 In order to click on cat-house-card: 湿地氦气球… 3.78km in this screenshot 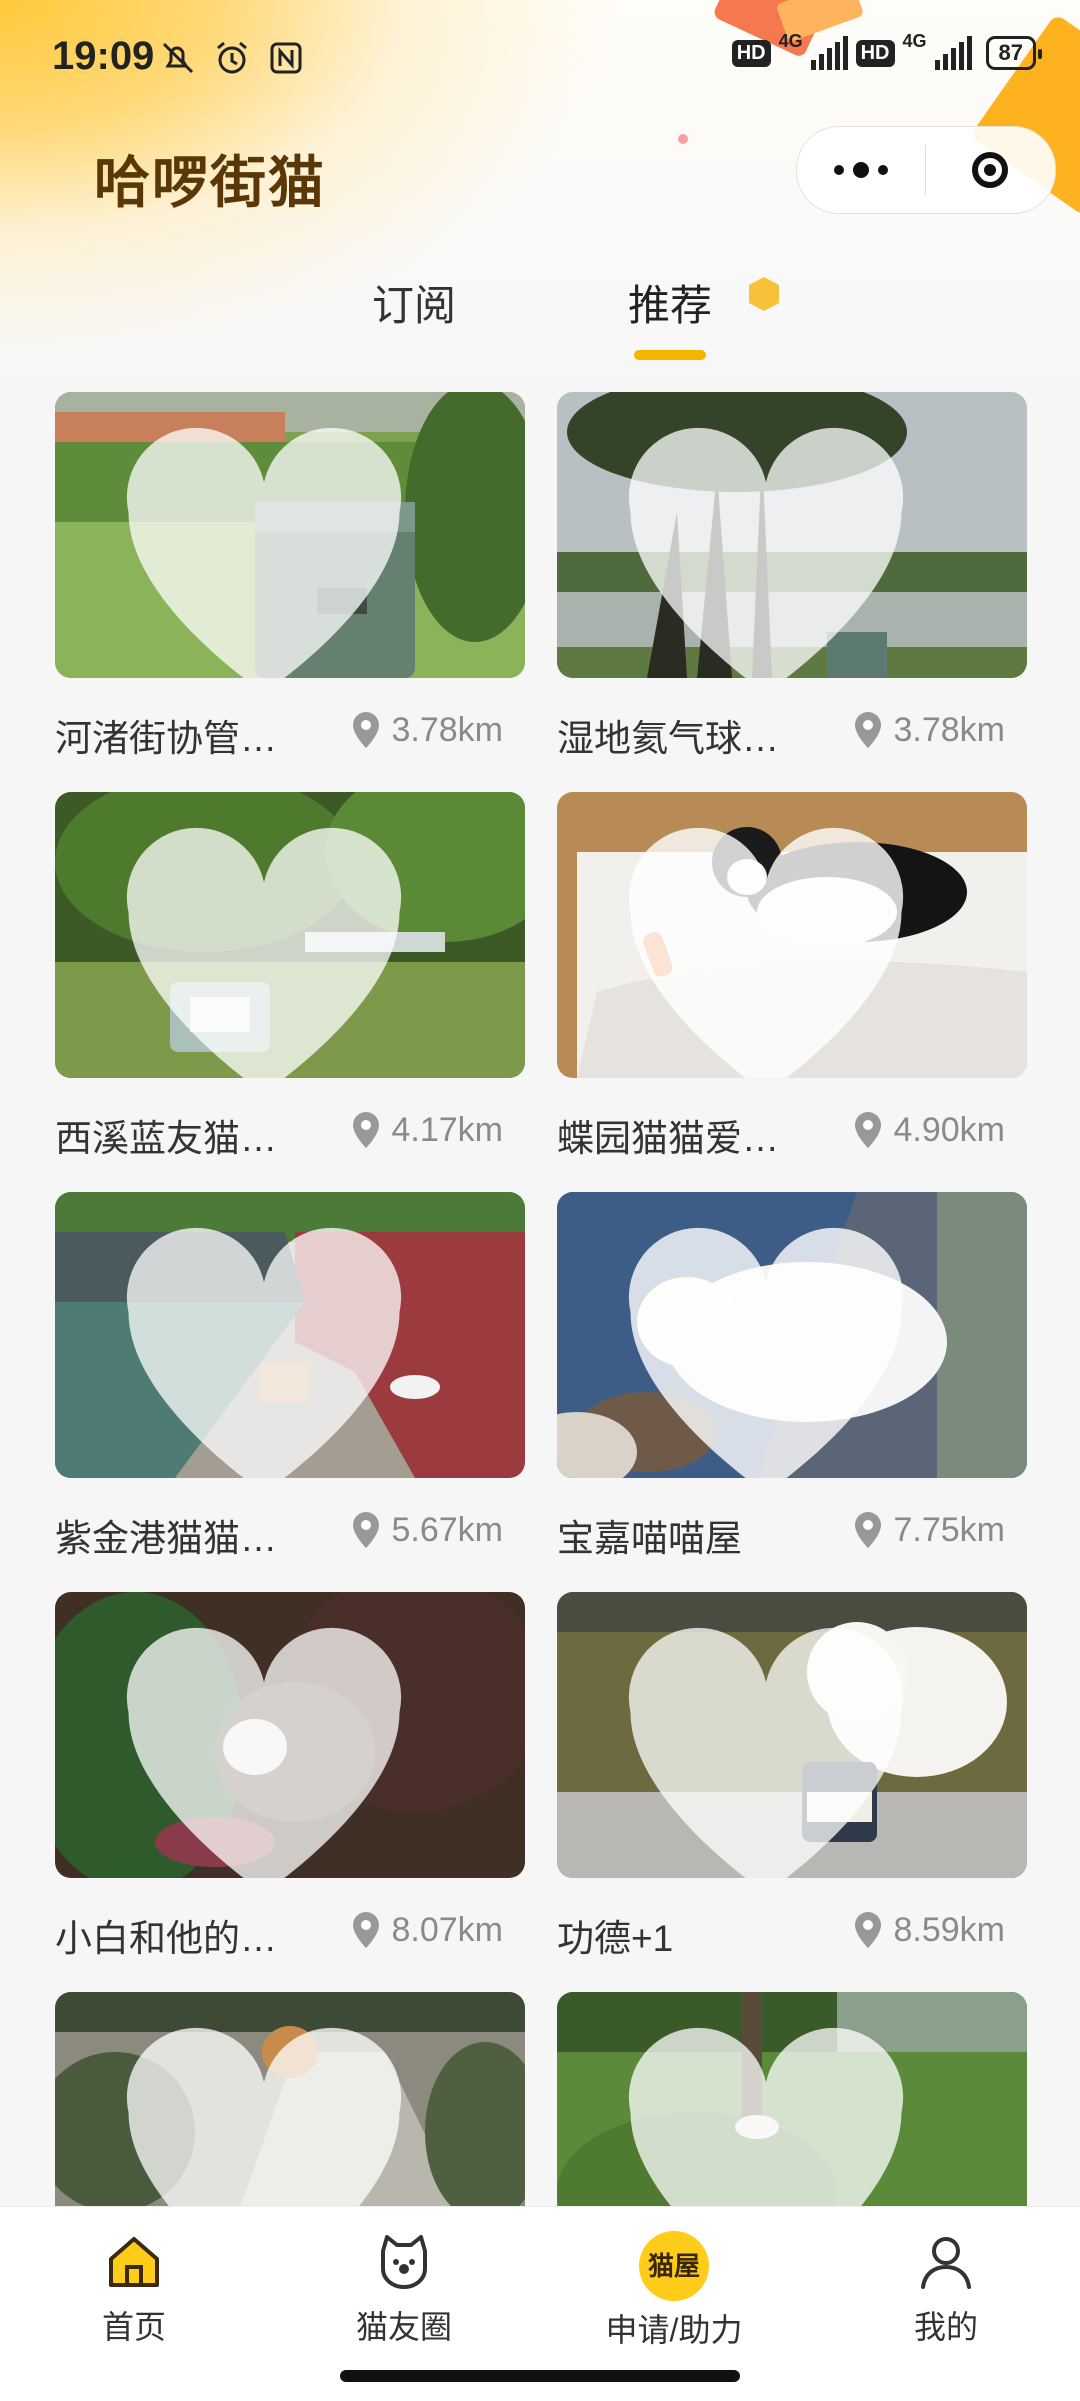, I will do `click(792, 592)`.